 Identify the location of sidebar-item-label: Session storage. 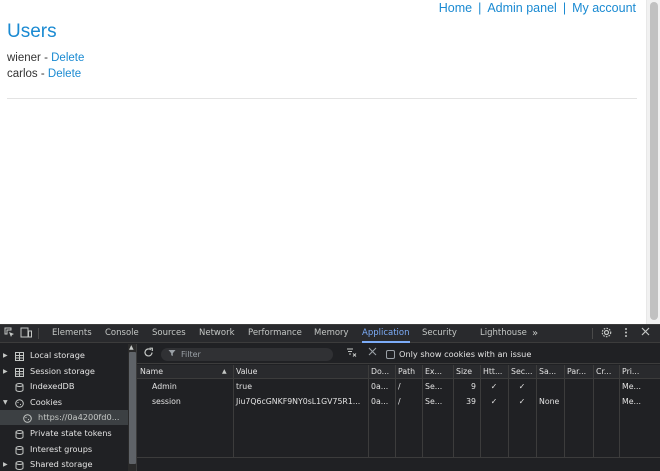
(62, 371).